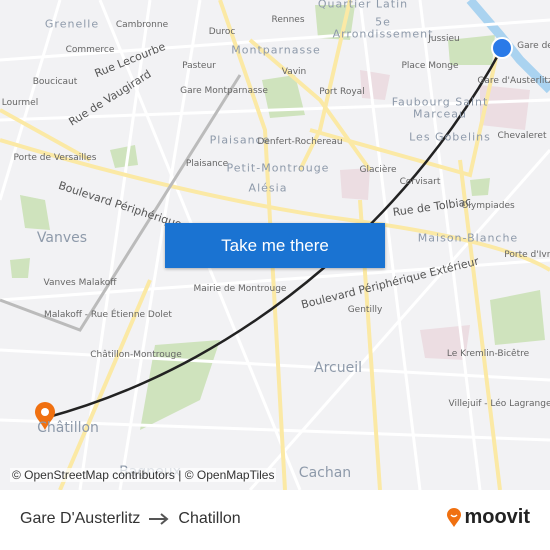 This screenshot has height=550, width=550. Describe the element at coordinates (454, 517) in the screenshot. I see `moovit-pin-icon` at that location.